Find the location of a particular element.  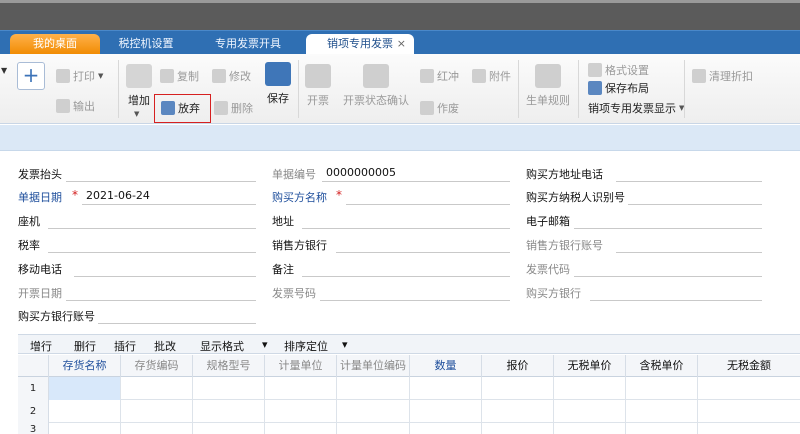

field-invoice-code: 发票代码 is located at coordinates (644, 268).